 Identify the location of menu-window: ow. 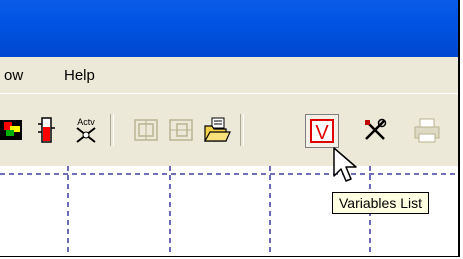
(13, 75).